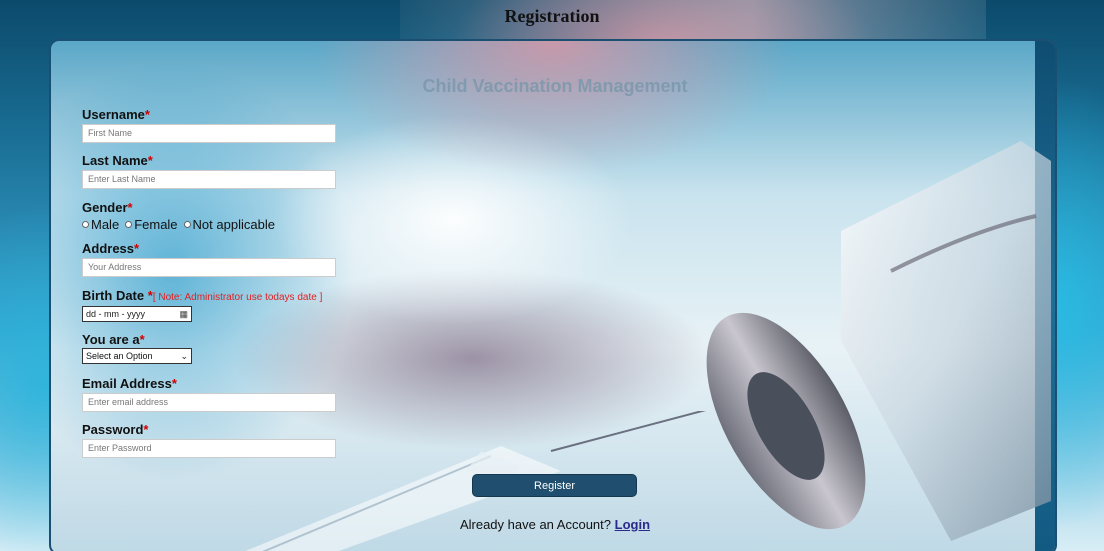 The height and width of the screenshot is (551, 1104). What do you see at coordinates (116, 114) in the screenshot?
I see `username-label: Username*` at bounding box center [116, 114].